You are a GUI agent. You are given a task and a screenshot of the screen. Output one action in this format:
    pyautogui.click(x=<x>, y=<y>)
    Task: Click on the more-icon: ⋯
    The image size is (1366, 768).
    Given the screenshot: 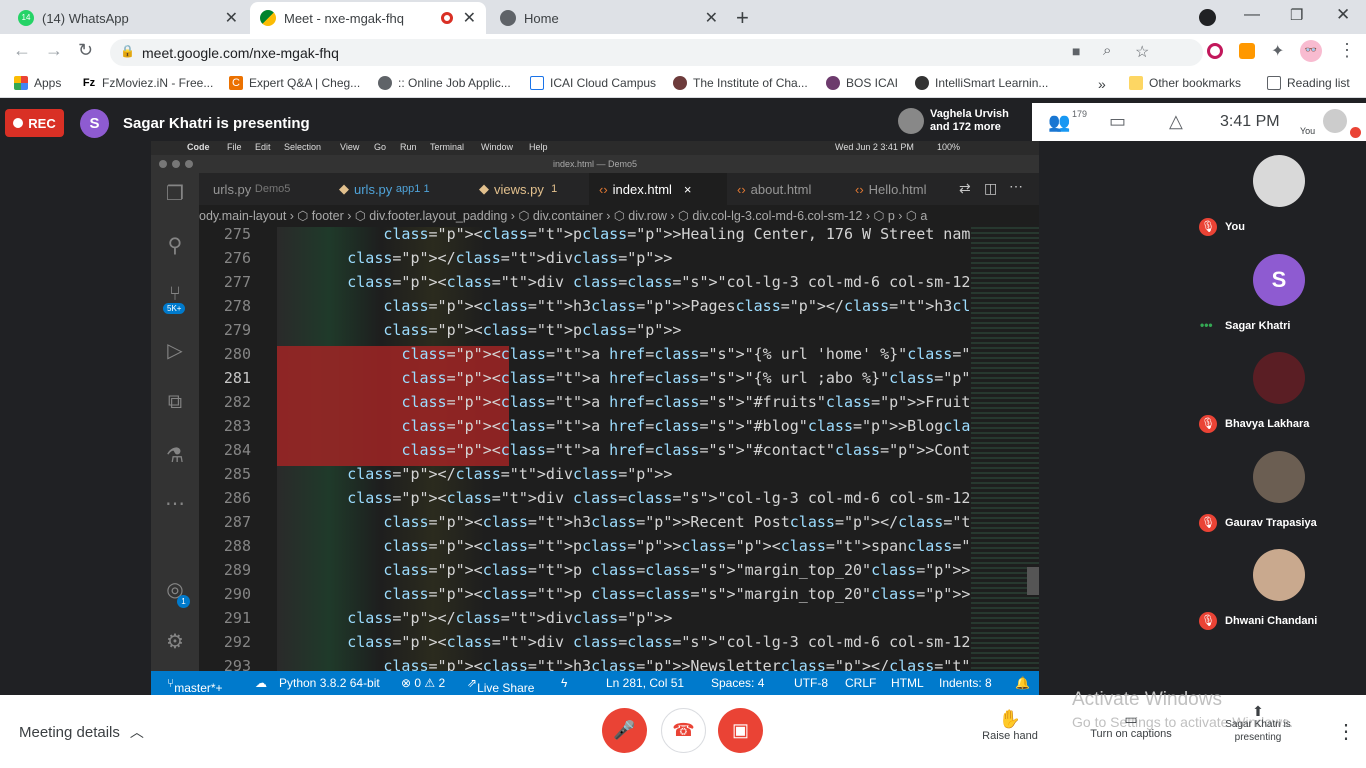 What is the action you would take?
    pyautogui.click(x=175, y=503)
    